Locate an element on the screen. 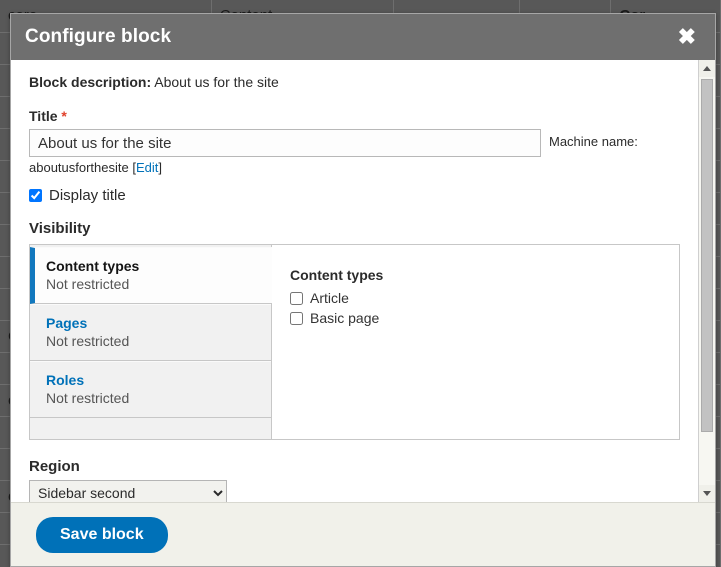 This screenshot has height=567, width=721. machine-name-label: Machine name: is located at coordinates (593, 141).